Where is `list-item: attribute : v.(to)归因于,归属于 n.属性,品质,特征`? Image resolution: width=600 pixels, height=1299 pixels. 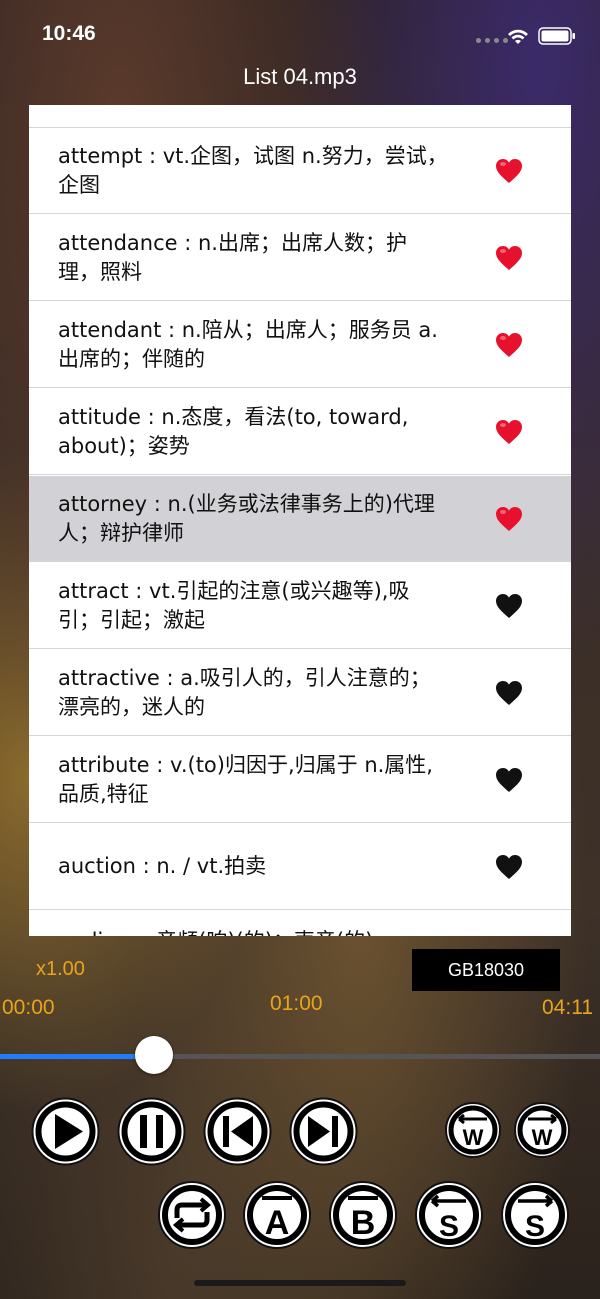 list-item: attribute : v.(to)归因于,归属于 n.属性,品质,特征 is located at coordinates (300, 780).